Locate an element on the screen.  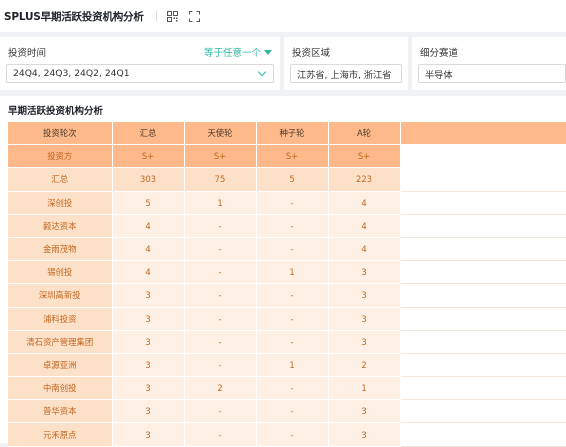
total-row: 汇总 303 75 5 223 is located at coordinates (287, 179).